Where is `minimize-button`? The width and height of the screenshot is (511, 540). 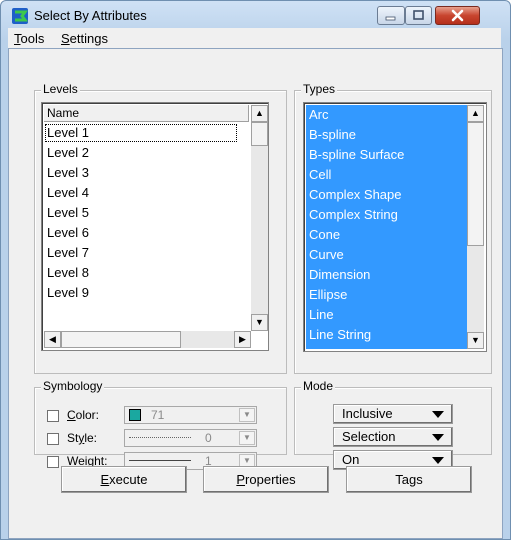
minimize-button is located at coordinates (391, 15).